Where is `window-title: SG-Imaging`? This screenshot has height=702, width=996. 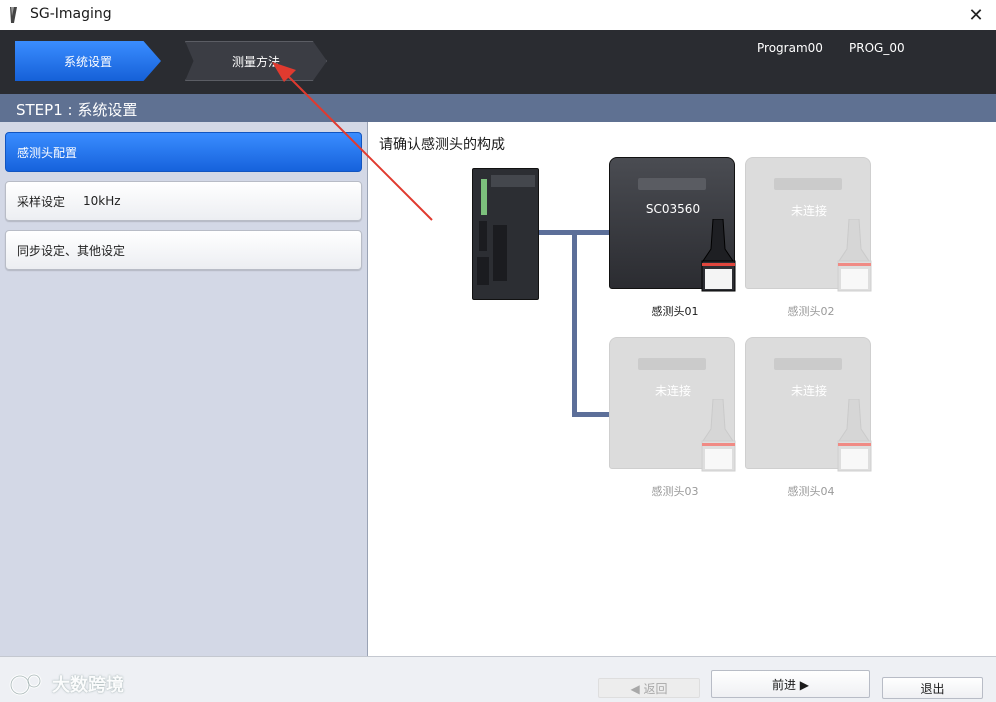 window-title: SG-Imaging is located at coordinates (71, 14).